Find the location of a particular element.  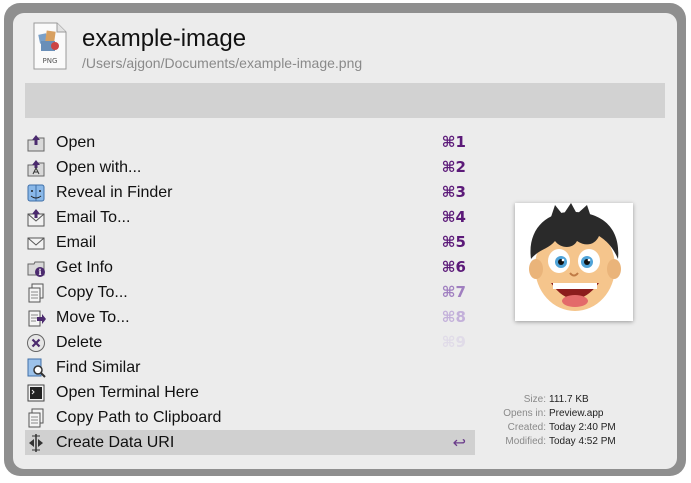

action-email-to: Email To... ⌘4 is located at coordinates (250, 217).